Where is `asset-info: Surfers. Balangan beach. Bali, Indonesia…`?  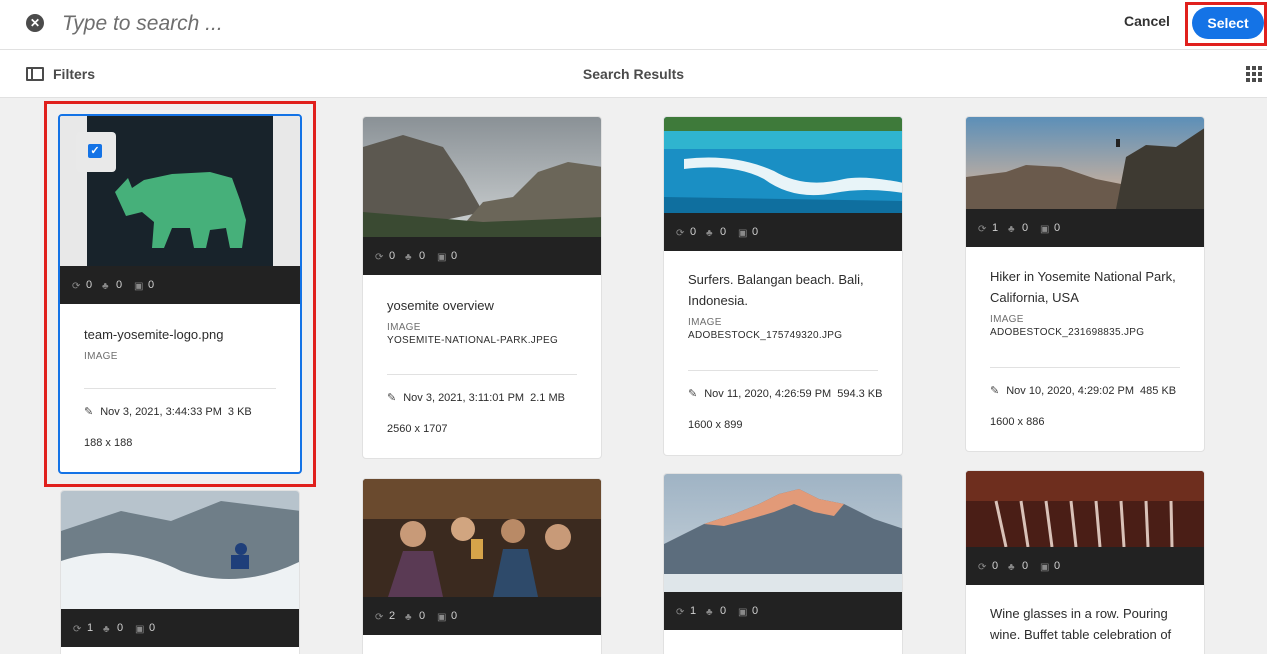
asset-info: Surfers. Balangan beach. Bali, Indonesia… is located at coordinates (785, 305).